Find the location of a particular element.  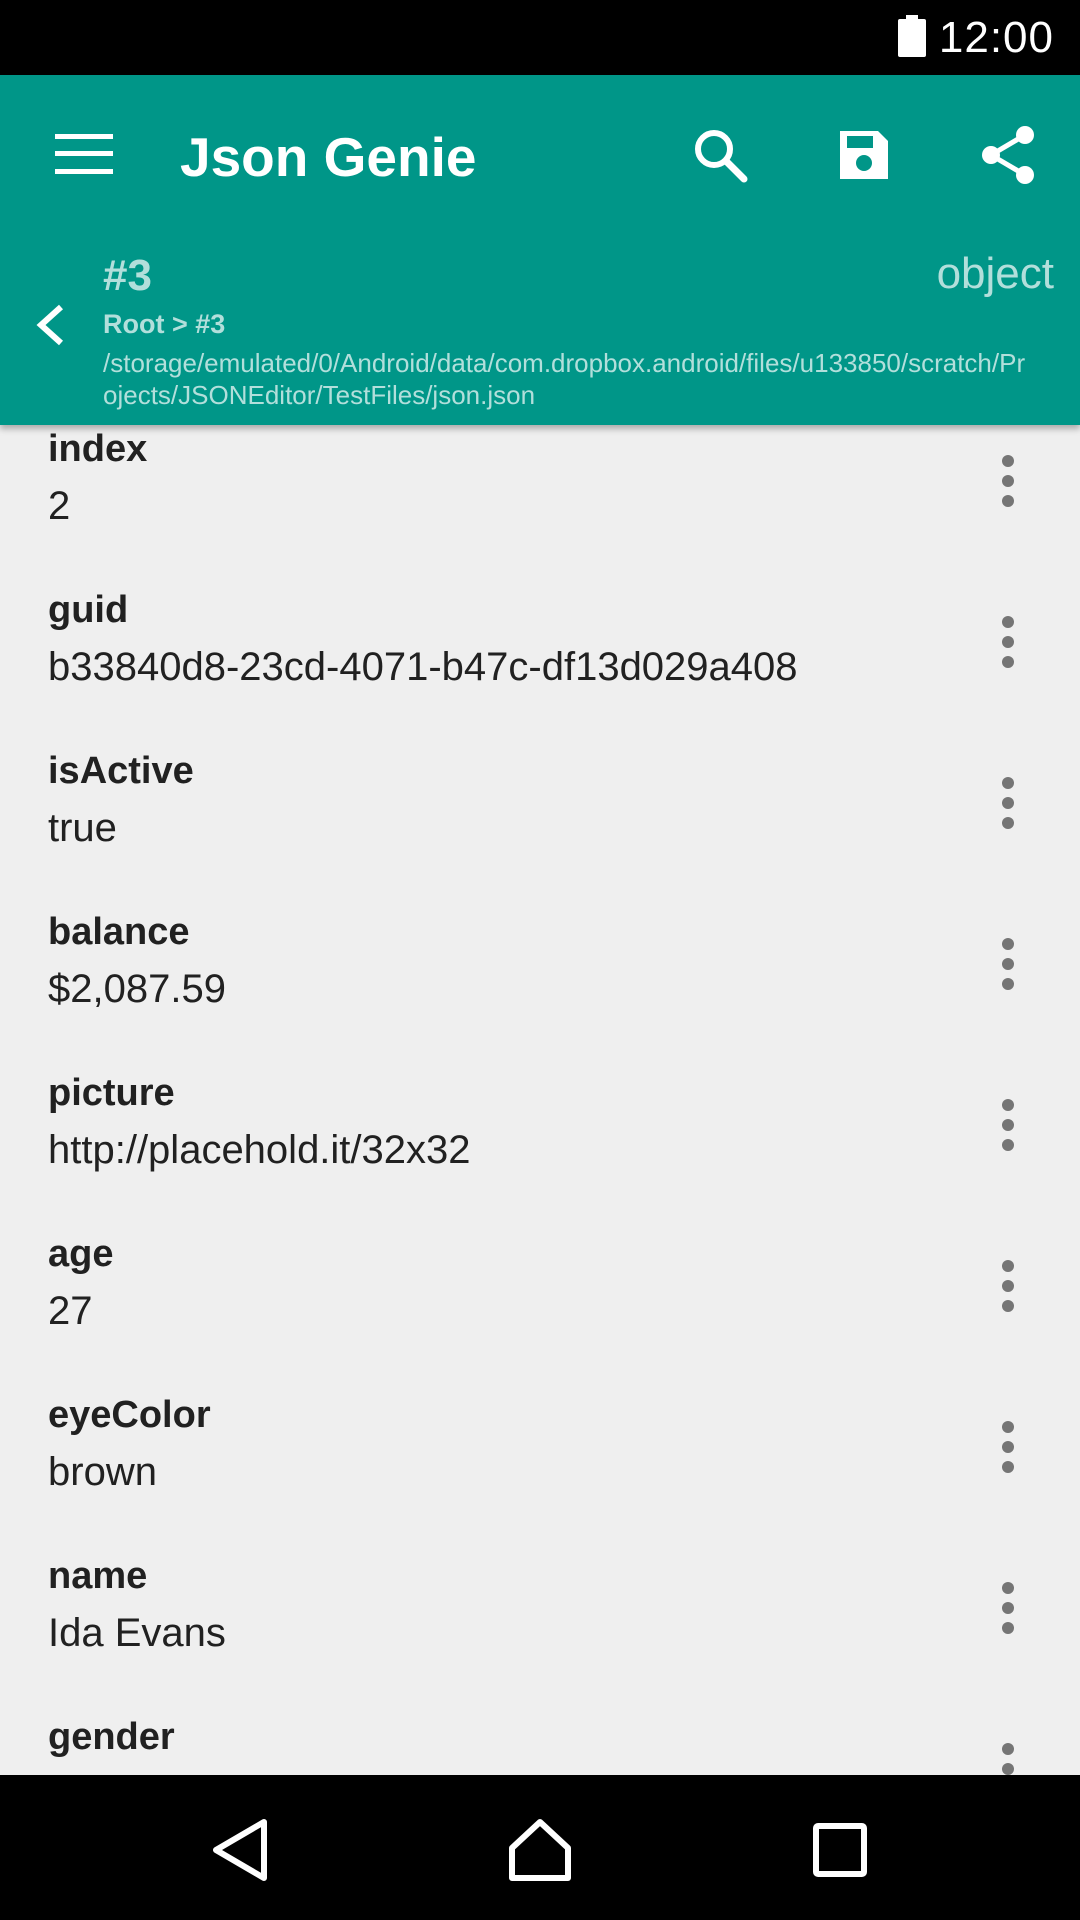

list-item: balance $2,087.59 is located at coordinates (540, 988).